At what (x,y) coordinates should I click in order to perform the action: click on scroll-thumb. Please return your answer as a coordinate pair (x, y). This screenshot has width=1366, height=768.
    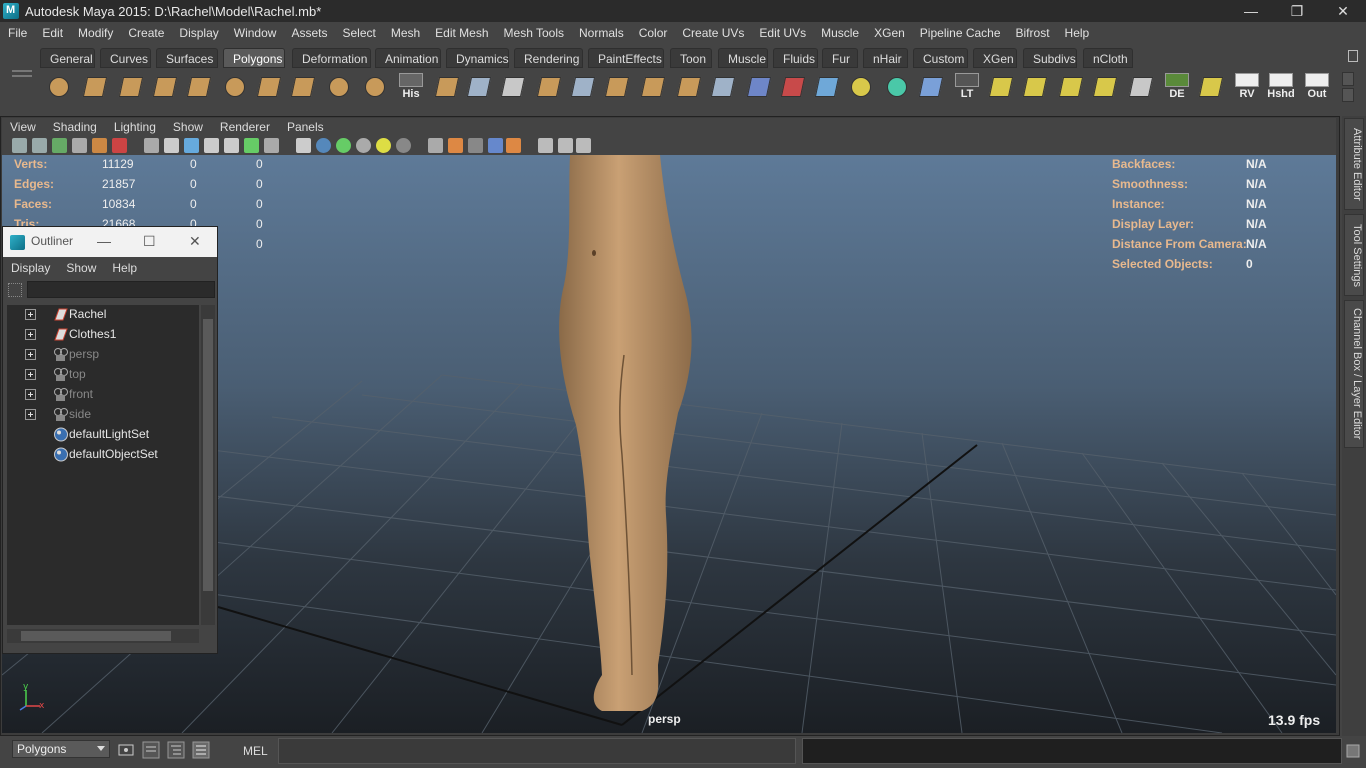
    Looking at the image, I should click on (96, 636).